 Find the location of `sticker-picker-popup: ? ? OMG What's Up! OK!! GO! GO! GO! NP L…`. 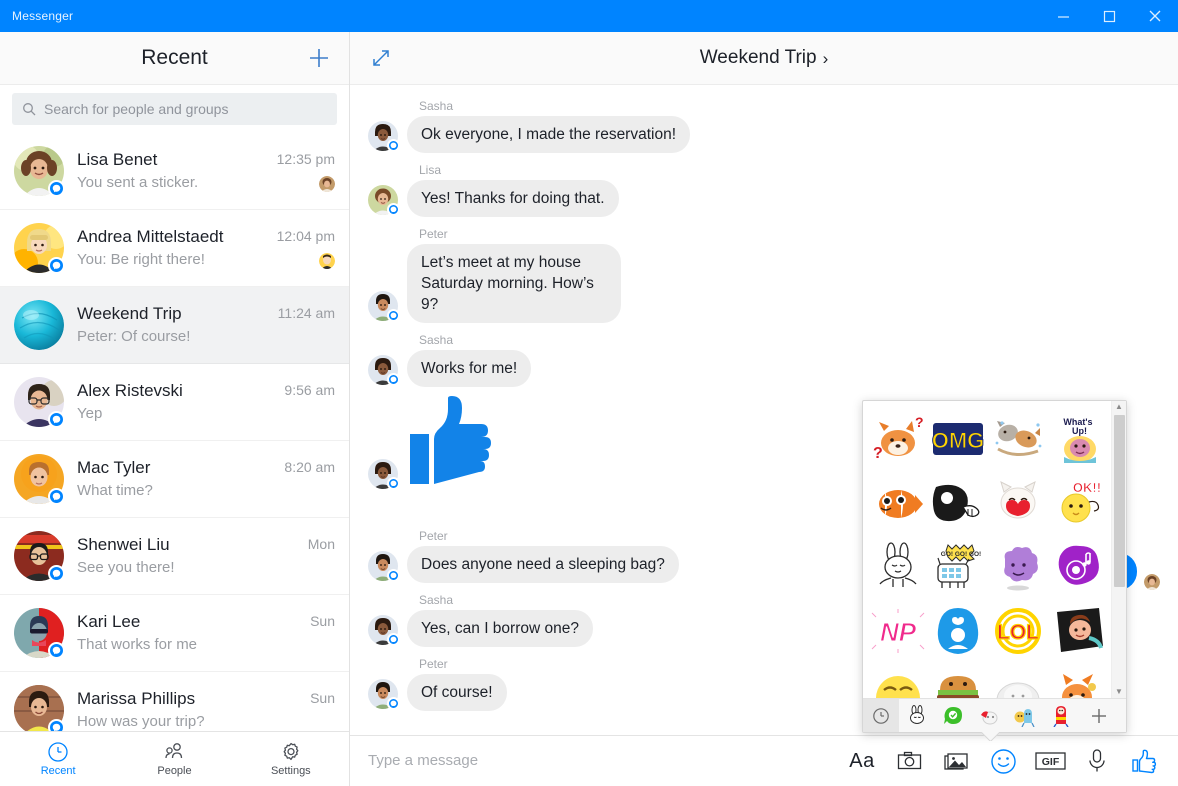

sticker-picker-popup: ? ? OMG What's Up! OK!! GO! GO! GO! NP L… is located at coordinates (994, 566).